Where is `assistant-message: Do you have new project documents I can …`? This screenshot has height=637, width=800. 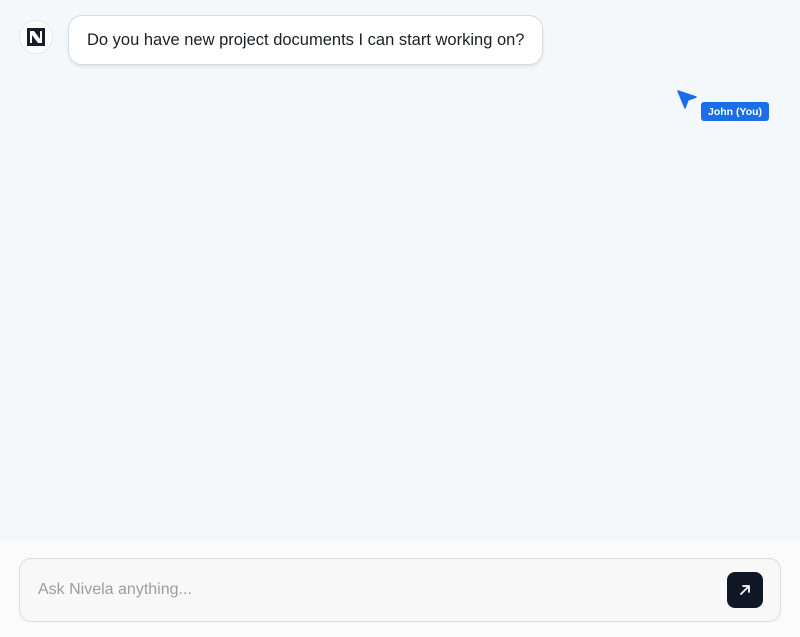
assistant-message: Do you have new project documents I can … is located at coordinates (306, 40).